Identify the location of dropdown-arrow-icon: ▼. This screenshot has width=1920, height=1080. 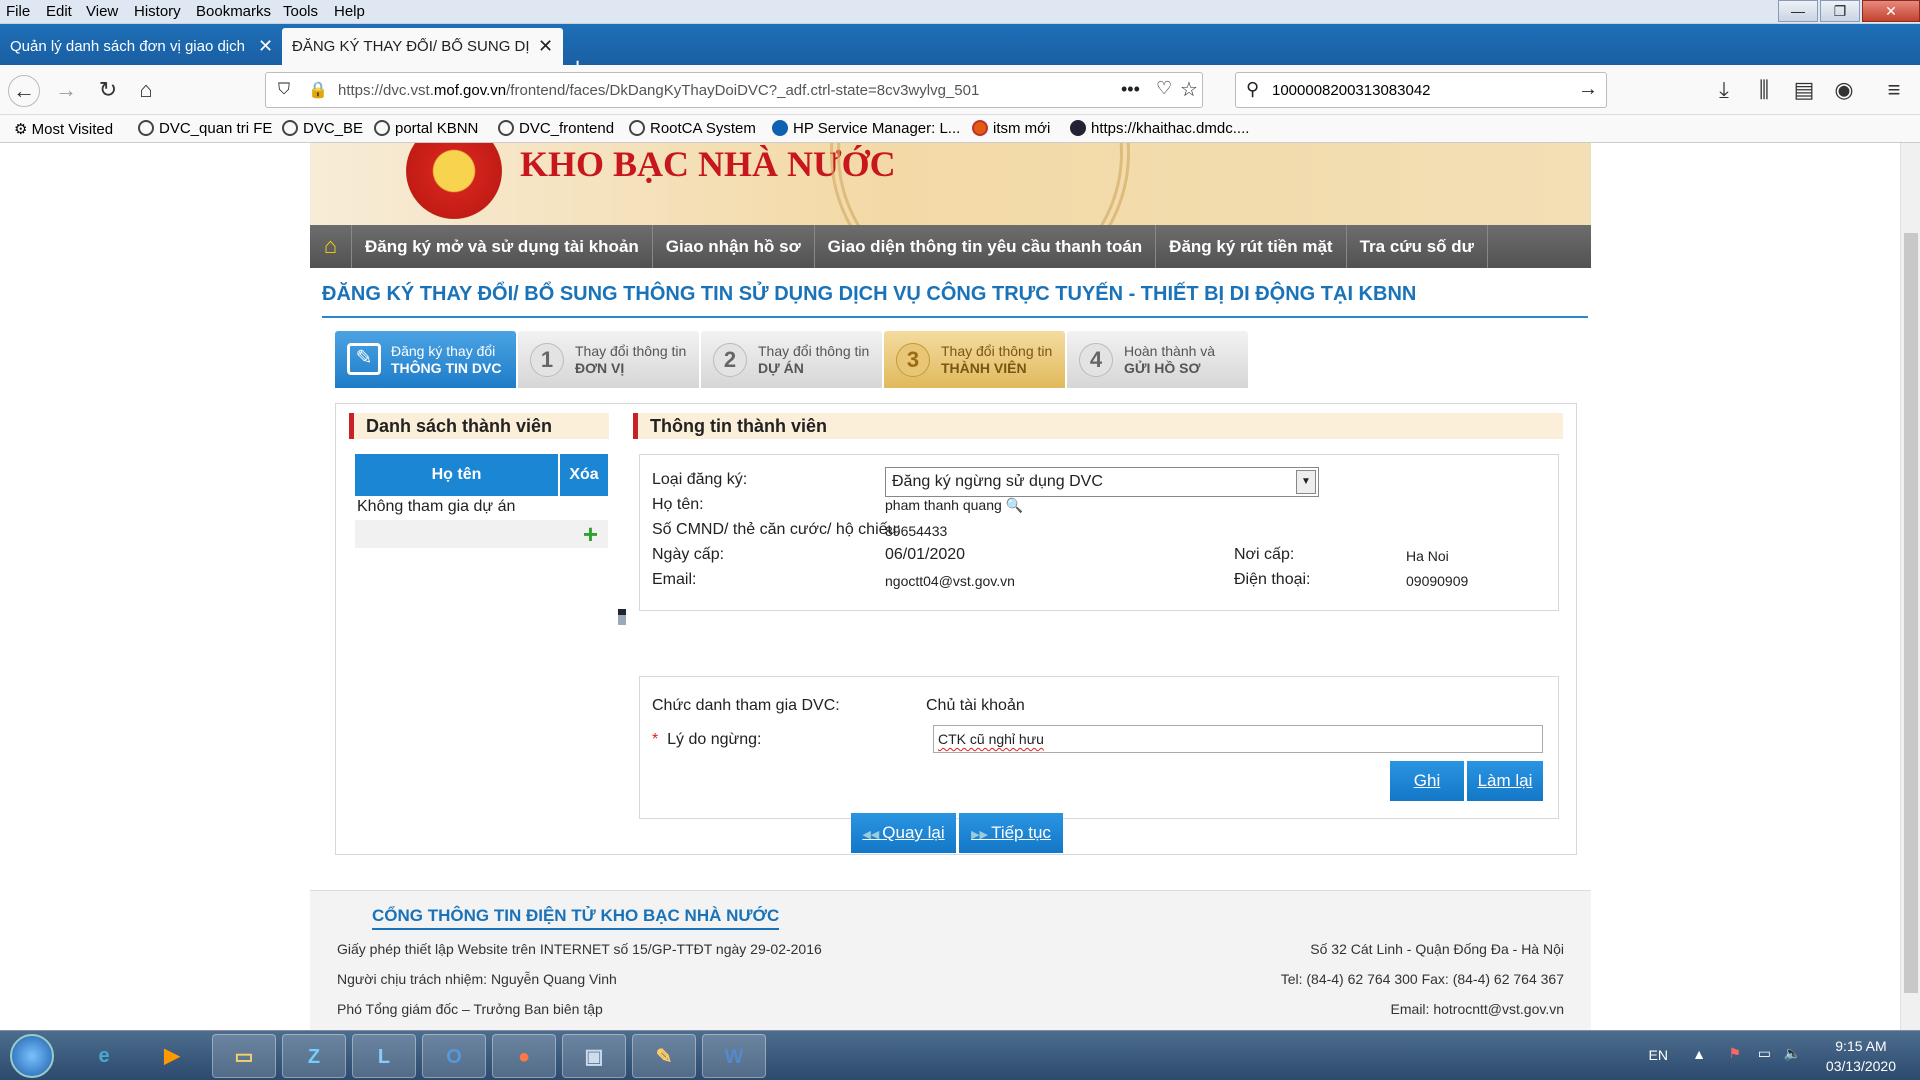
(1306, 482).